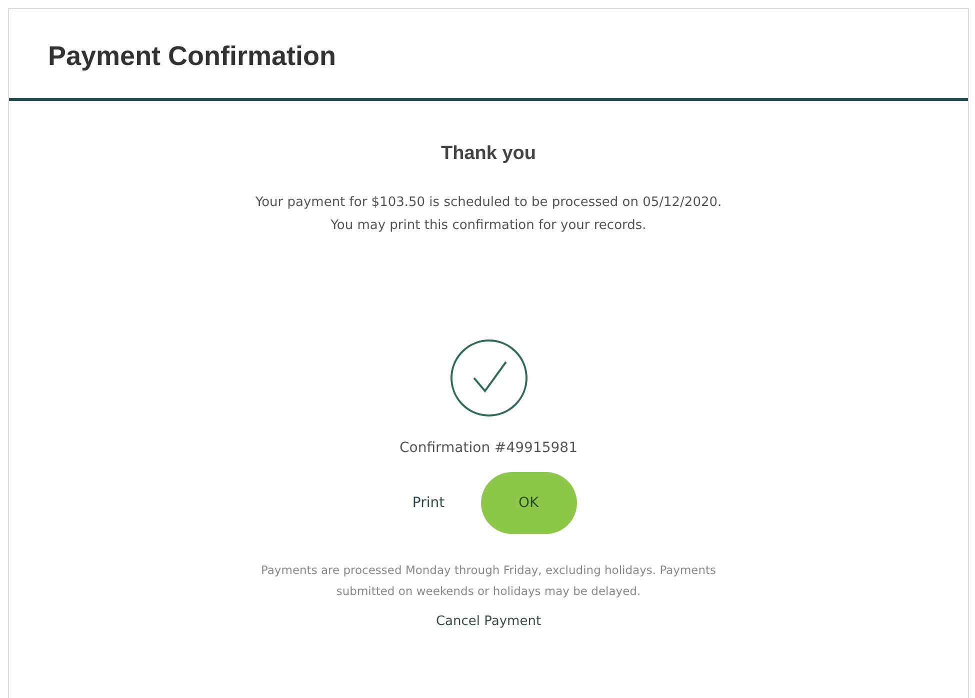 The height and width of the screenshot is (698, 975). What do you see at coordinates (488, 591) in the screenshot?
I see `note-text: submitted on weekends or holidays may be delayed.` at bounding box center [488, 591].